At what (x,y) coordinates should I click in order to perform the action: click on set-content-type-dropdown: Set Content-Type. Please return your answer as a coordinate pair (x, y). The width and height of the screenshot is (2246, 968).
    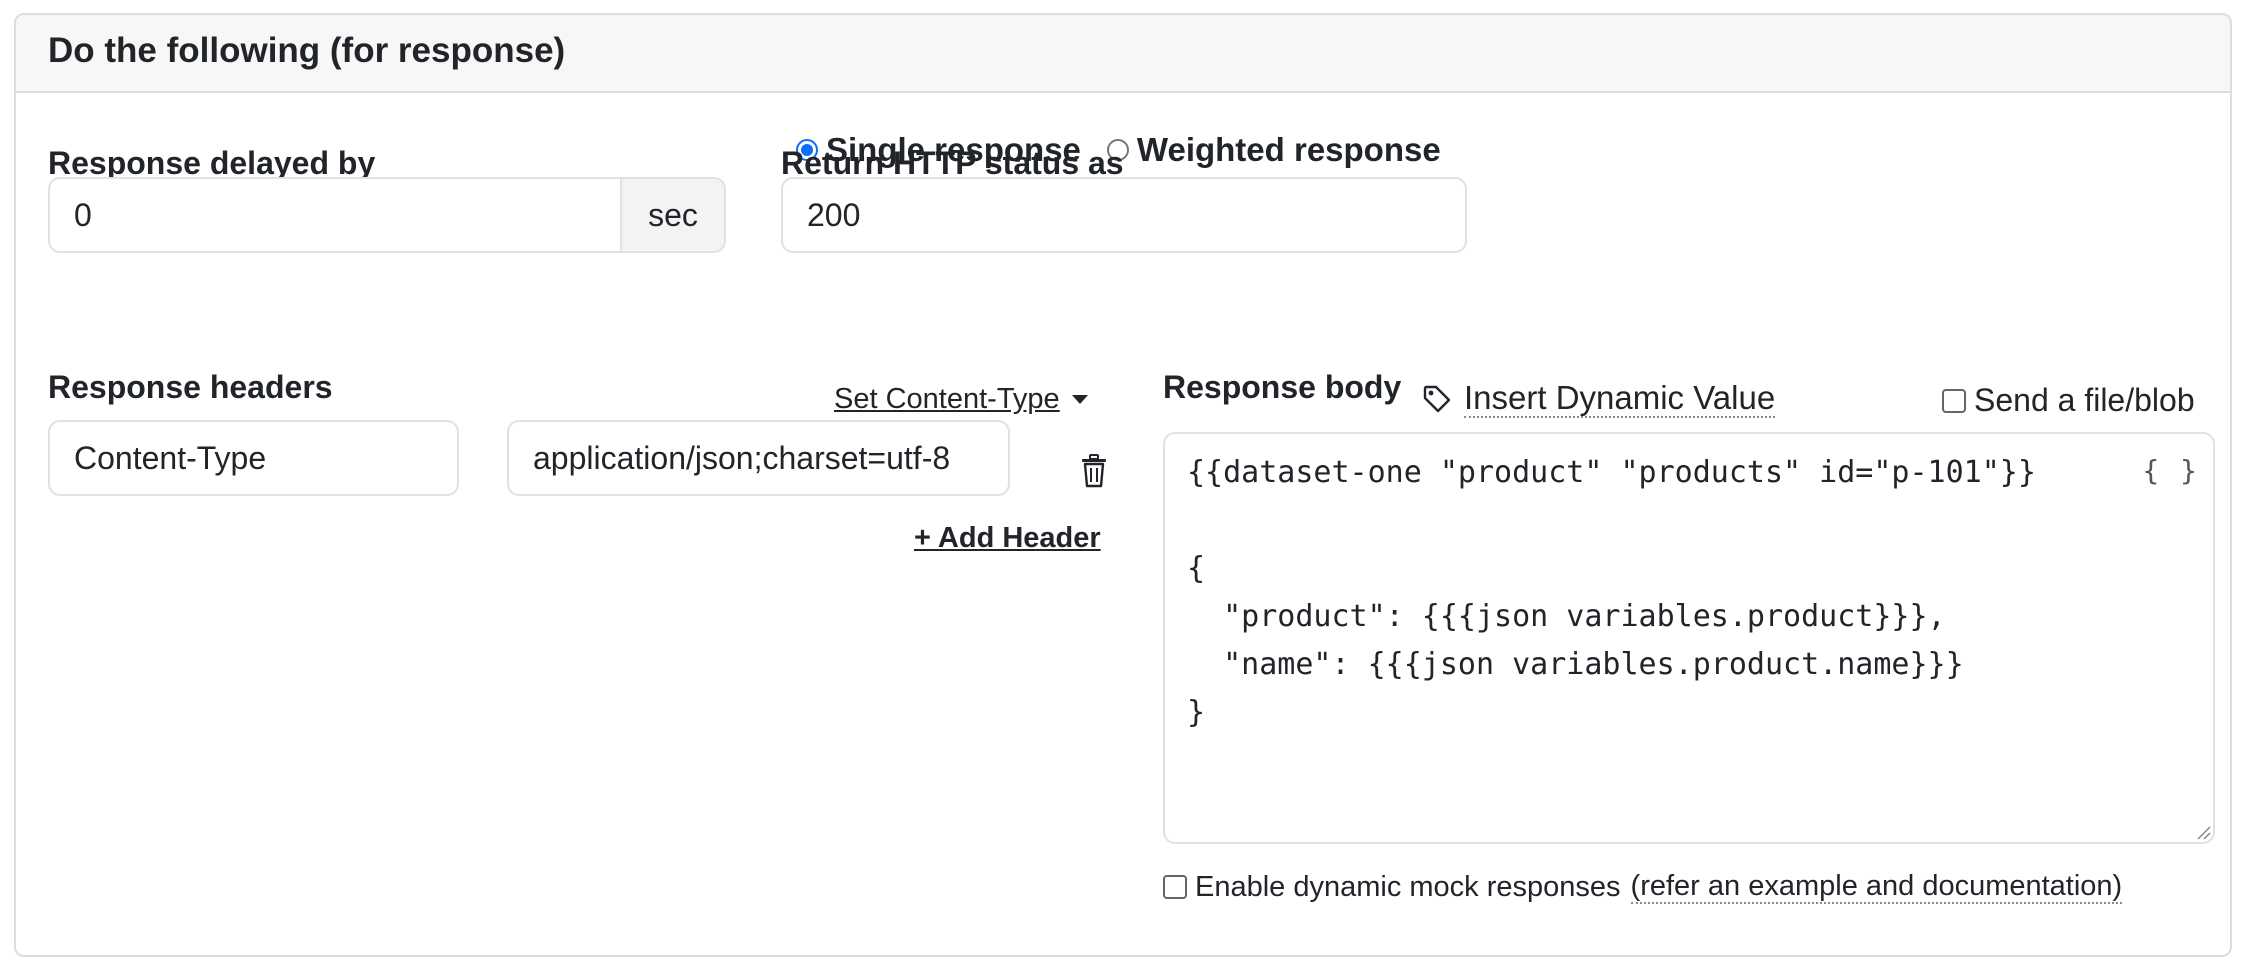
    Looking at the image, I should click on (961, 399).